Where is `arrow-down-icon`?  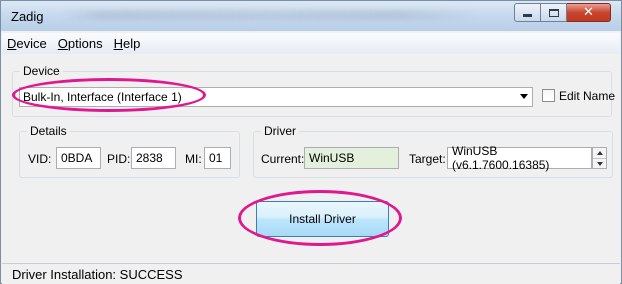 arrow-down-icon is located at coordinates (599, 163).